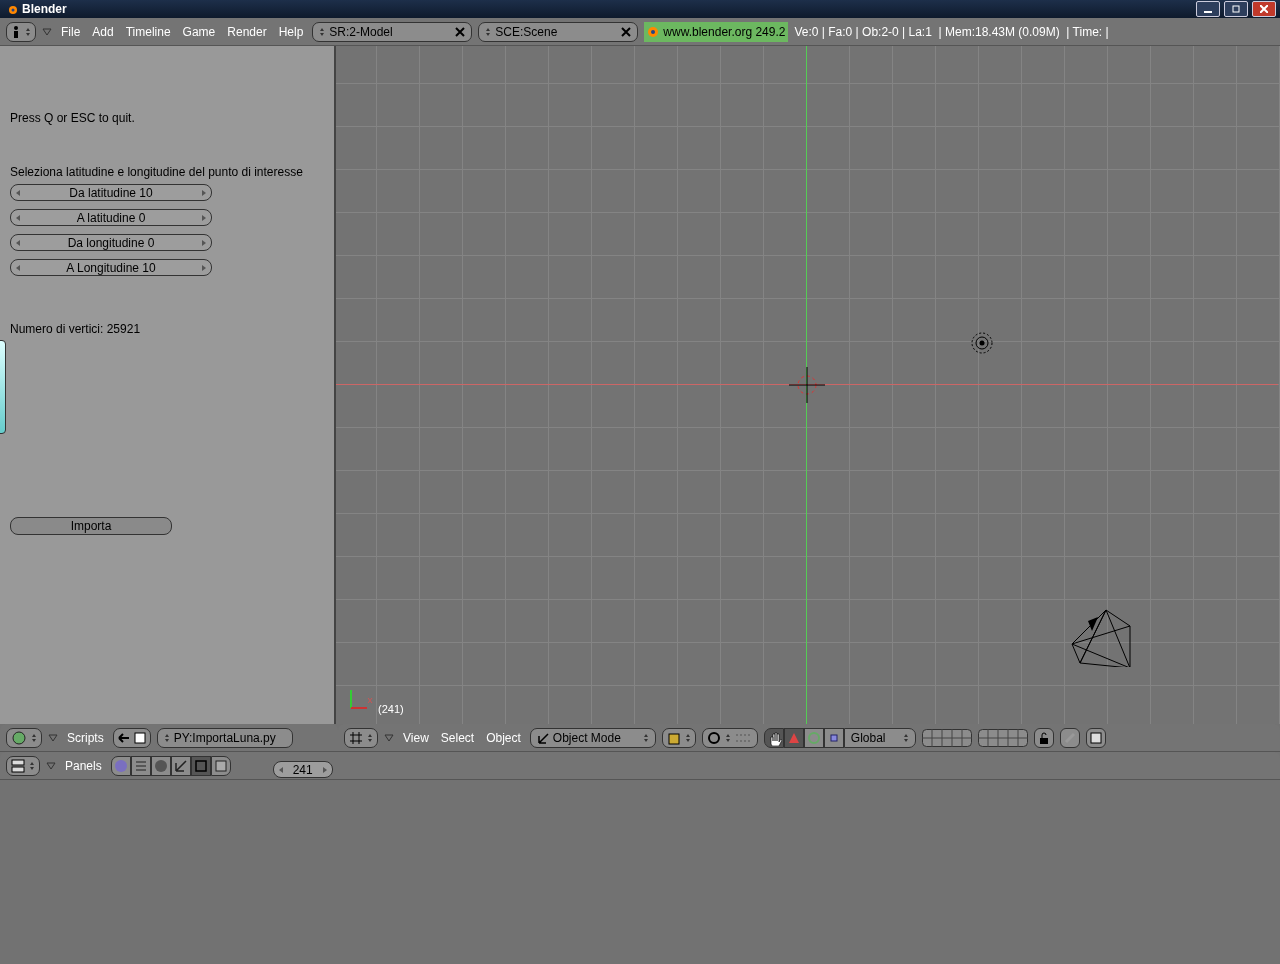 The width and height of the screenshot is (1280, 964). What do you see at coordinates (91, 526) in the screenshot?
I see `import-button: Importa` at bounding box center [91, 526].